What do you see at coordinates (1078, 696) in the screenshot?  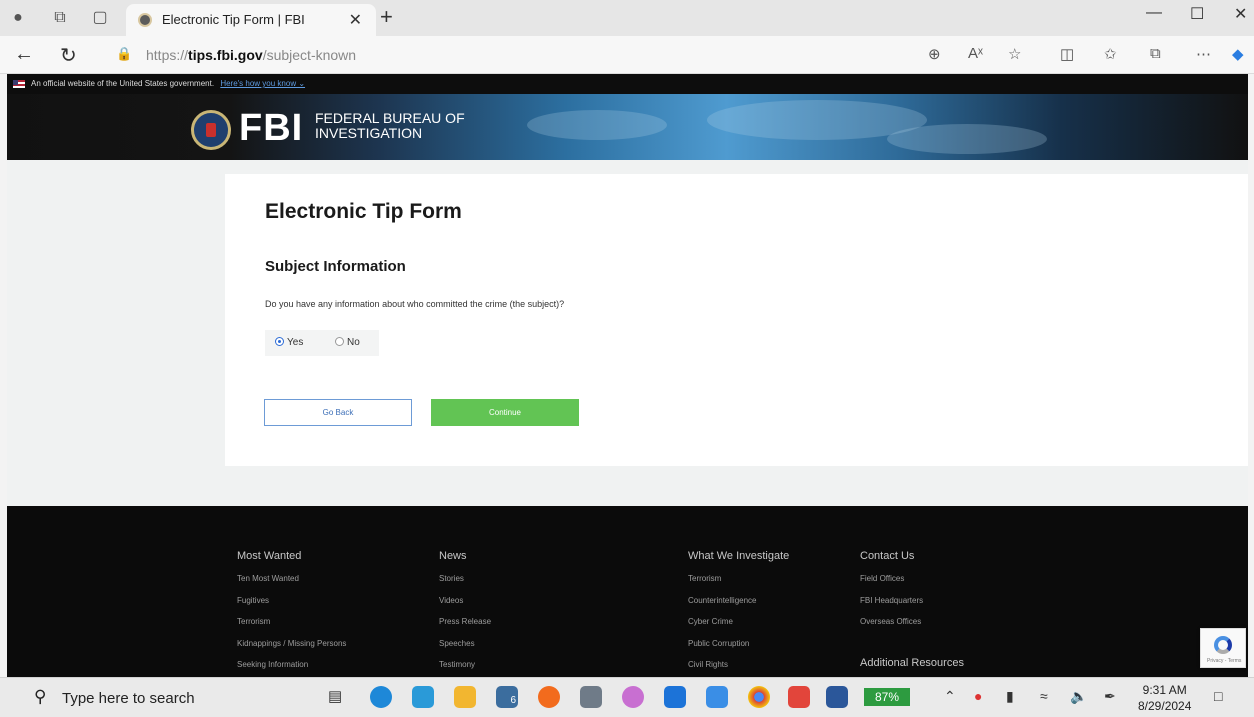 I see `volume-icon: 🔈` at bounding box center [1078, 696].